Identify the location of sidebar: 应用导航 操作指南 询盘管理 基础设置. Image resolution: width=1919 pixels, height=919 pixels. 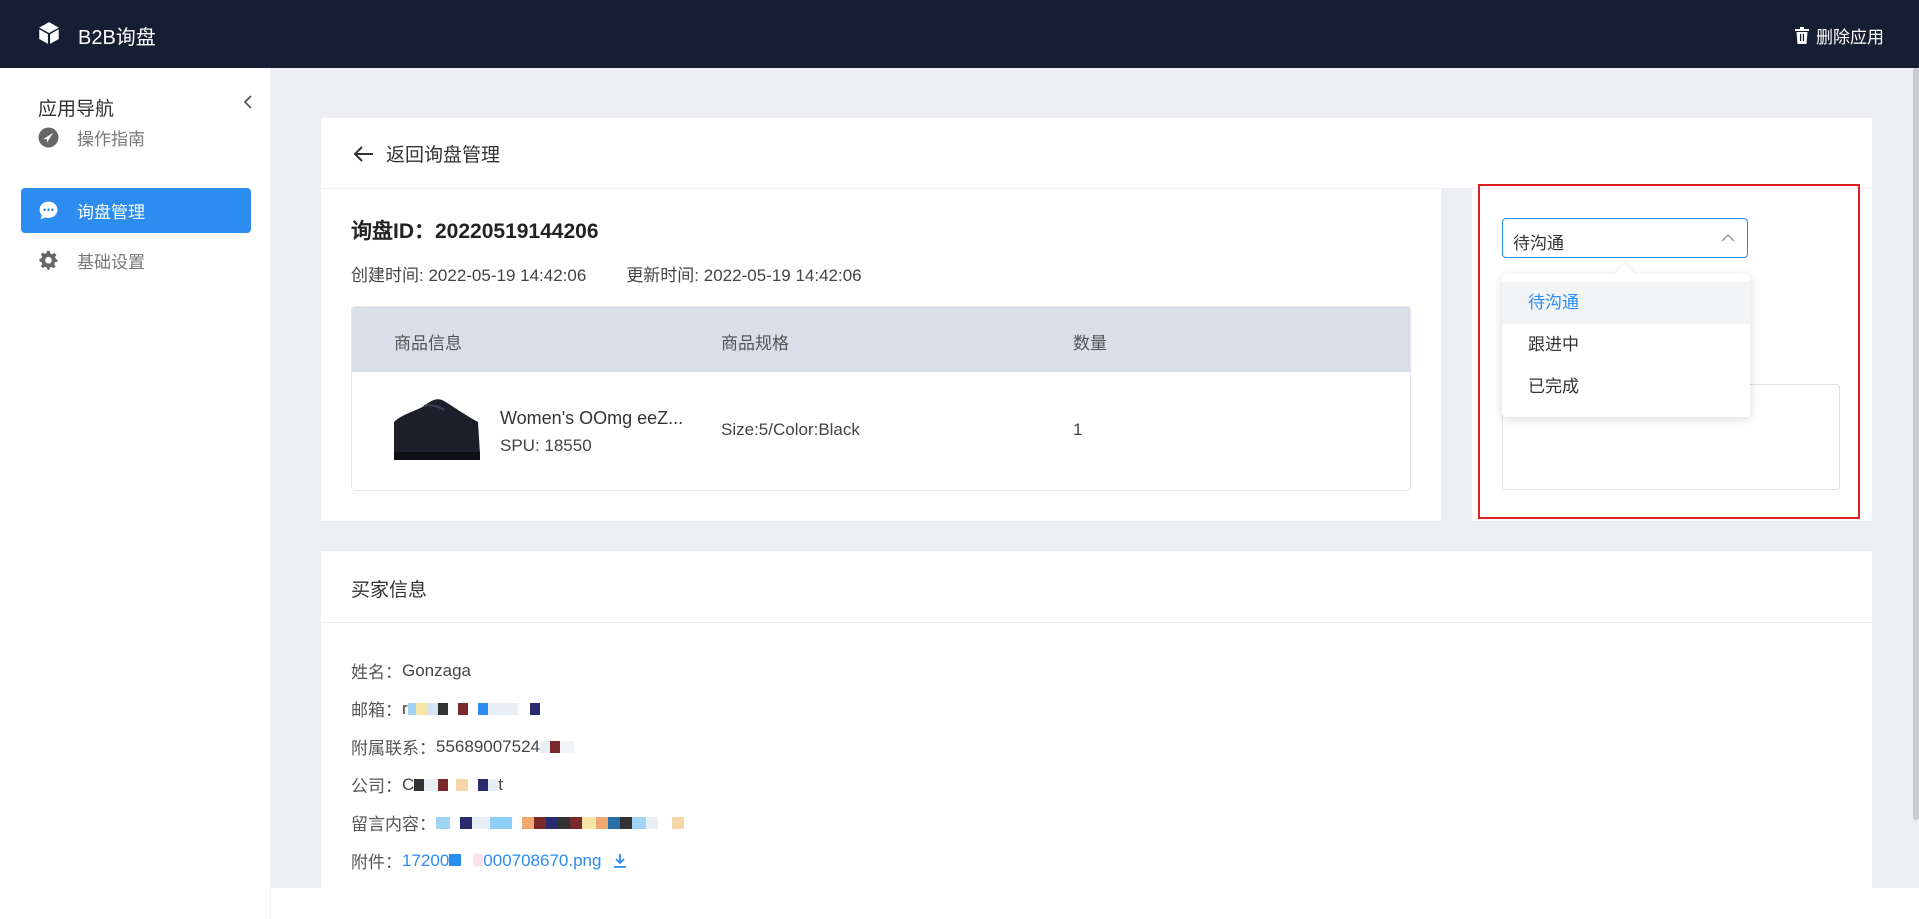
(135, 493).